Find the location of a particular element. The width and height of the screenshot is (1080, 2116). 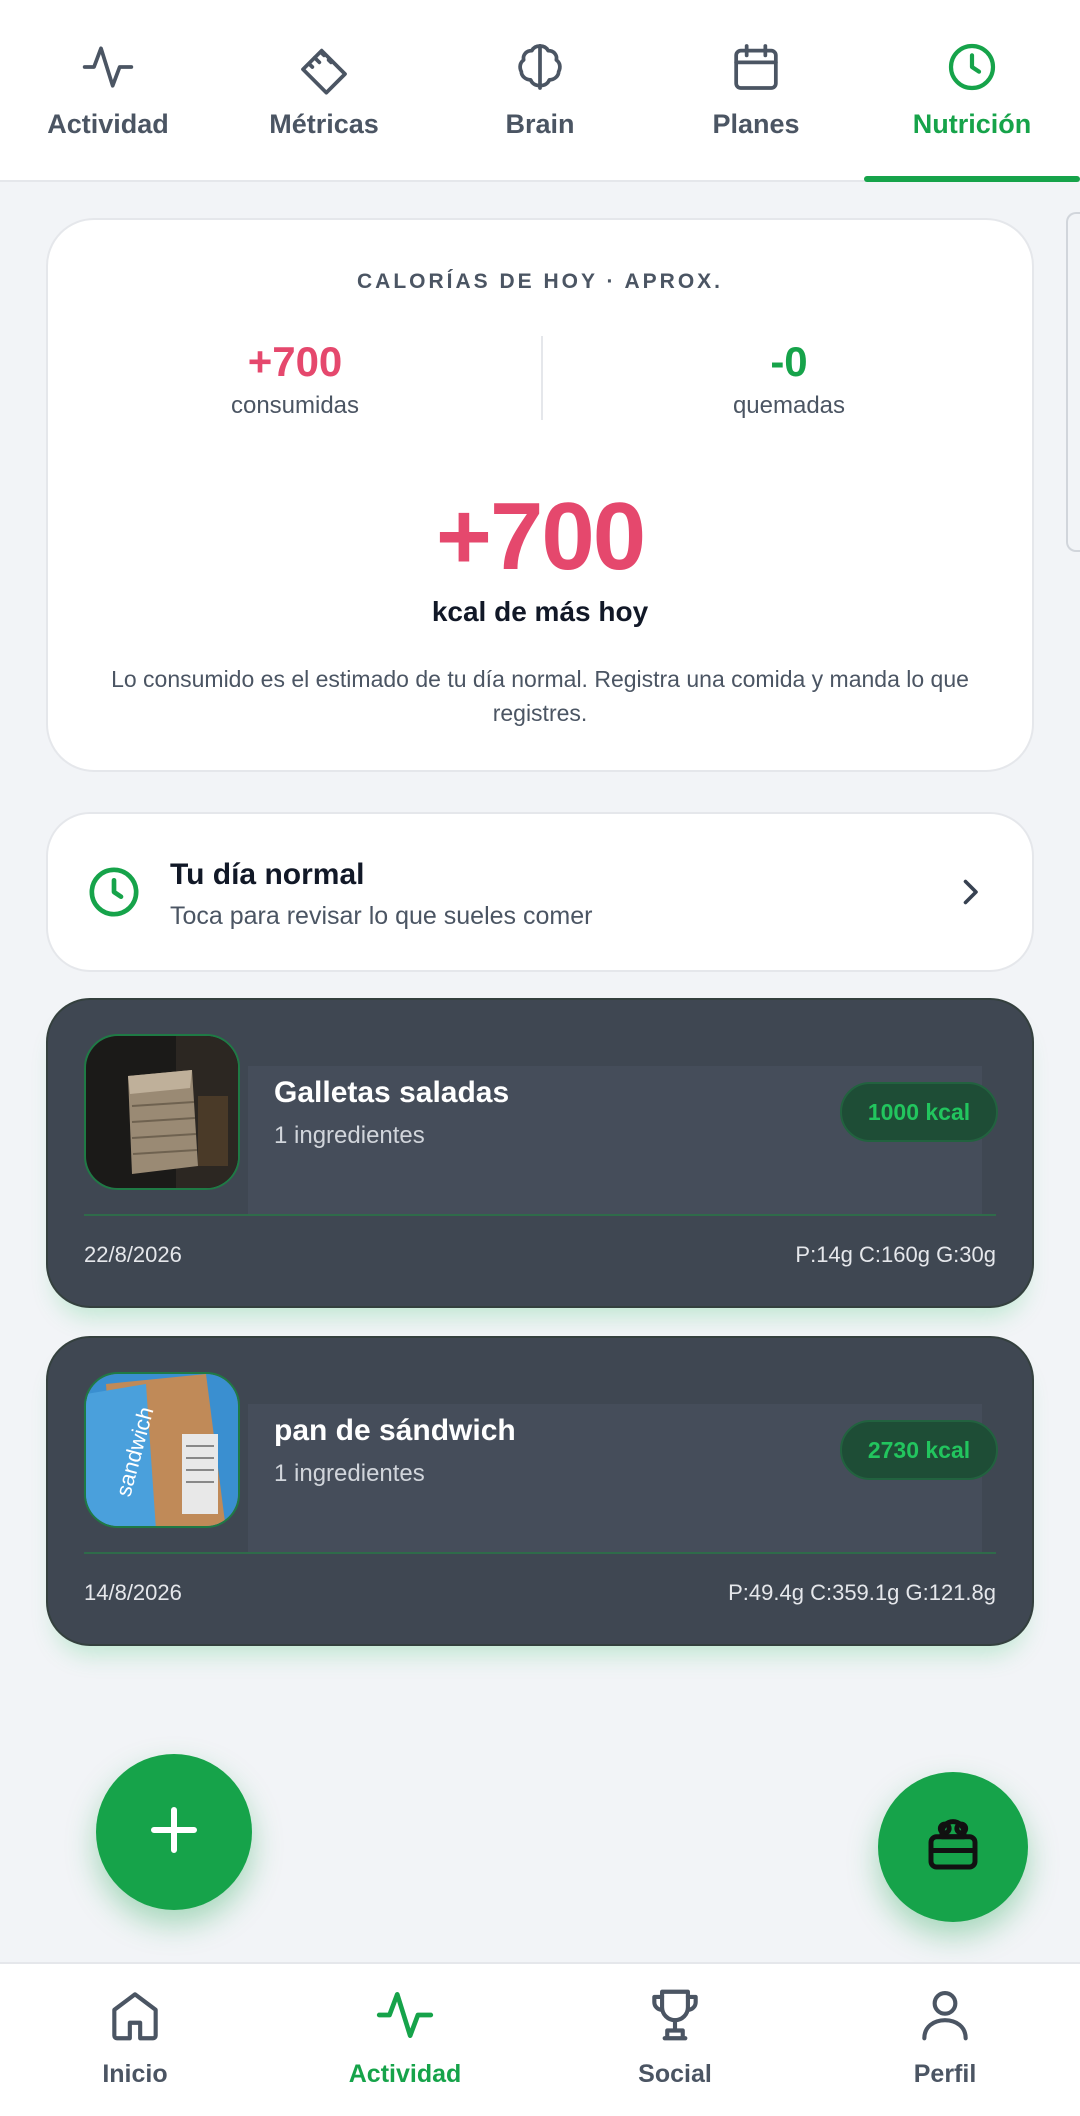

calendar-icon is located at coordinates (756, 67).